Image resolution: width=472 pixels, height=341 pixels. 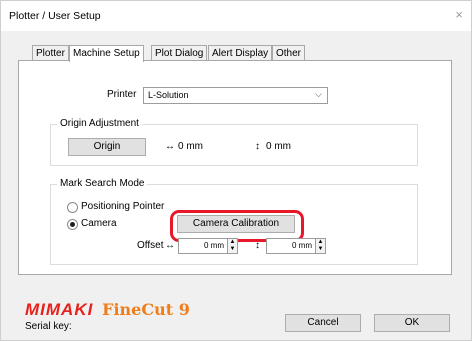 I want to click on tab-other: Other, so click(x=289, y=53).